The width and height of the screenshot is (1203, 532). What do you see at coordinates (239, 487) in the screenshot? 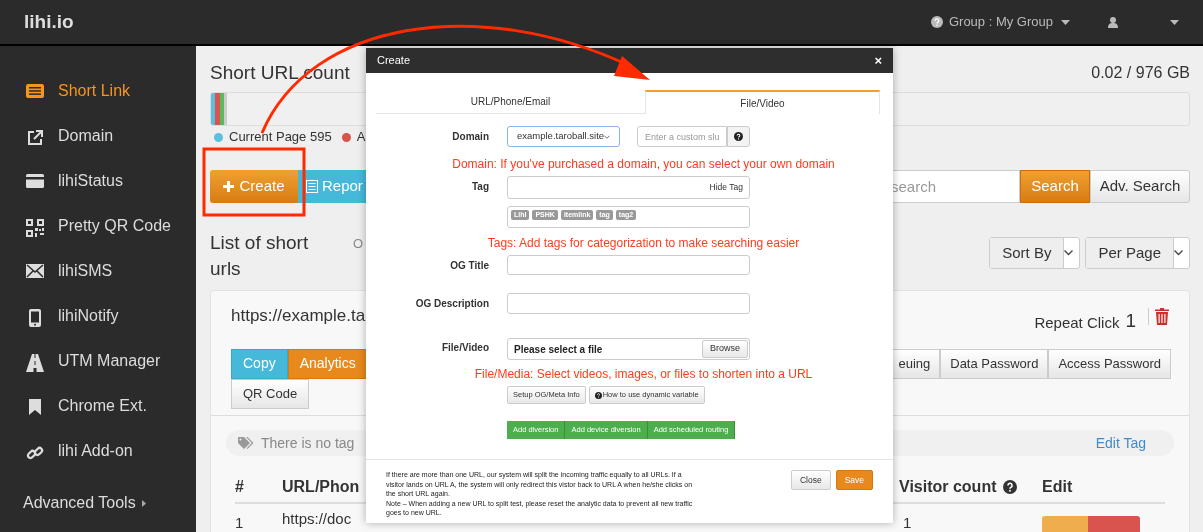
I see `column-header: #` at bounding box center [239, 487].